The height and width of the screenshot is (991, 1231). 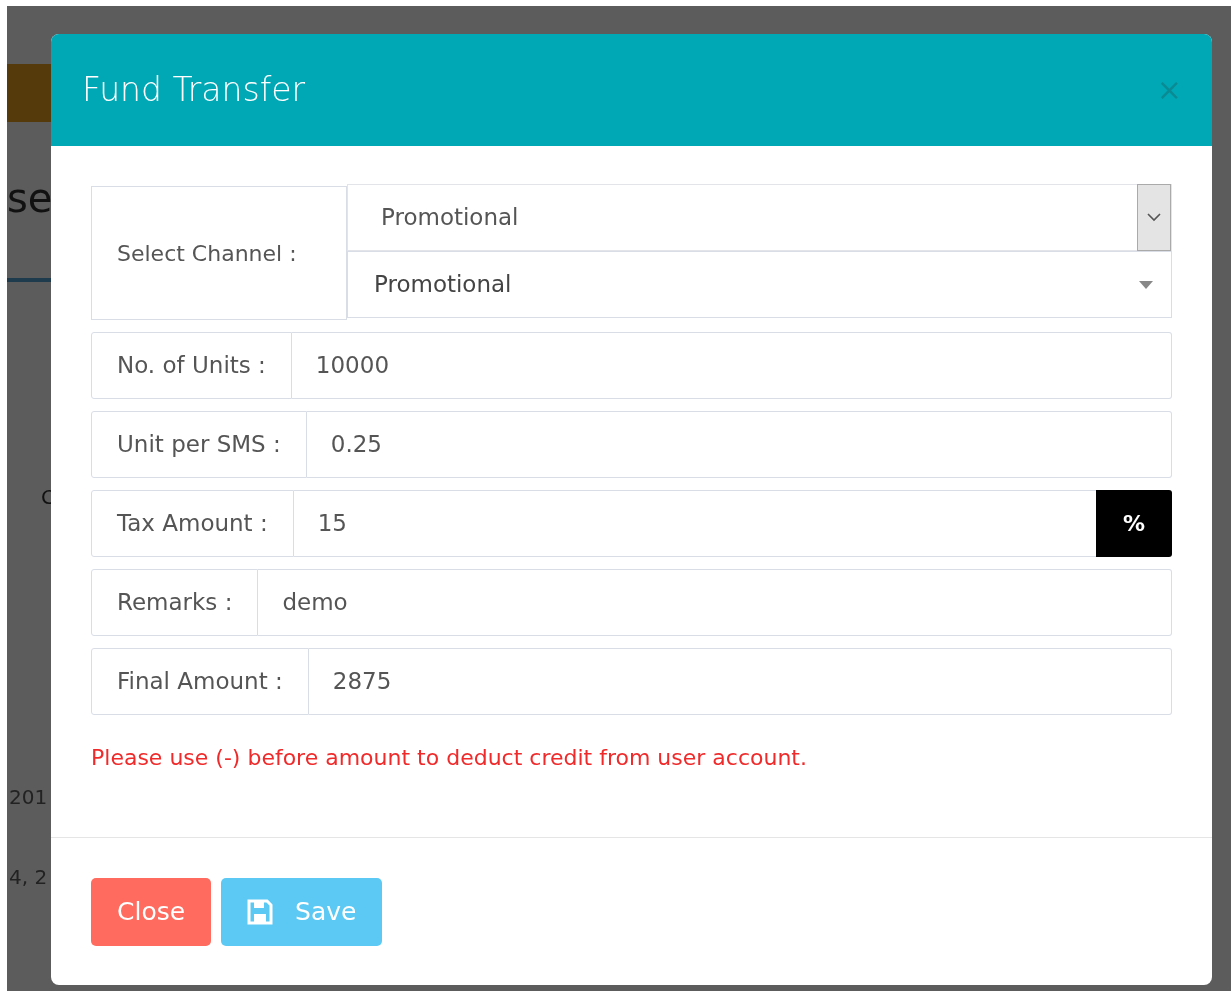 What do you see at coordinates (175, 602) in the screenshot?
I see `field-label: Remarks :` at bounding box center [175, 602].